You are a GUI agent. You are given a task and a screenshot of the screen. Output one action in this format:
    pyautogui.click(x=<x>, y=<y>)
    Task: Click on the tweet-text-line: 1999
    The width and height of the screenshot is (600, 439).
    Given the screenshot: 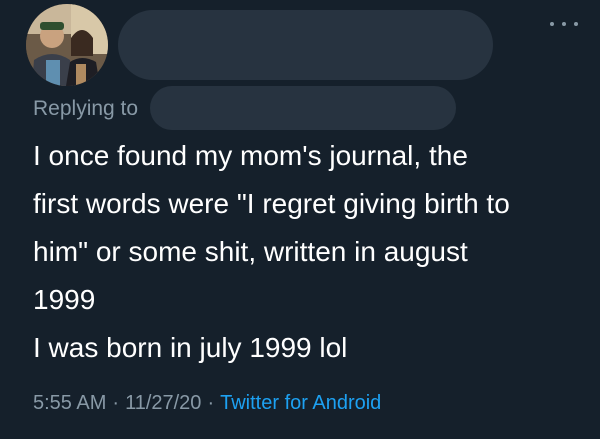 What is the action you would take?
    pyautogui.click(x=64, y=299)
    